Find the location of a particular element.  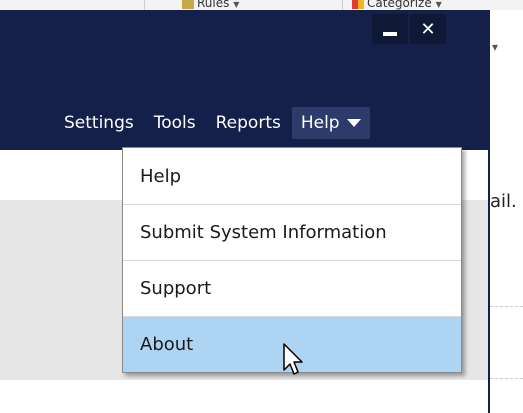

caret-down-icon is located at coordinates (353, 123).